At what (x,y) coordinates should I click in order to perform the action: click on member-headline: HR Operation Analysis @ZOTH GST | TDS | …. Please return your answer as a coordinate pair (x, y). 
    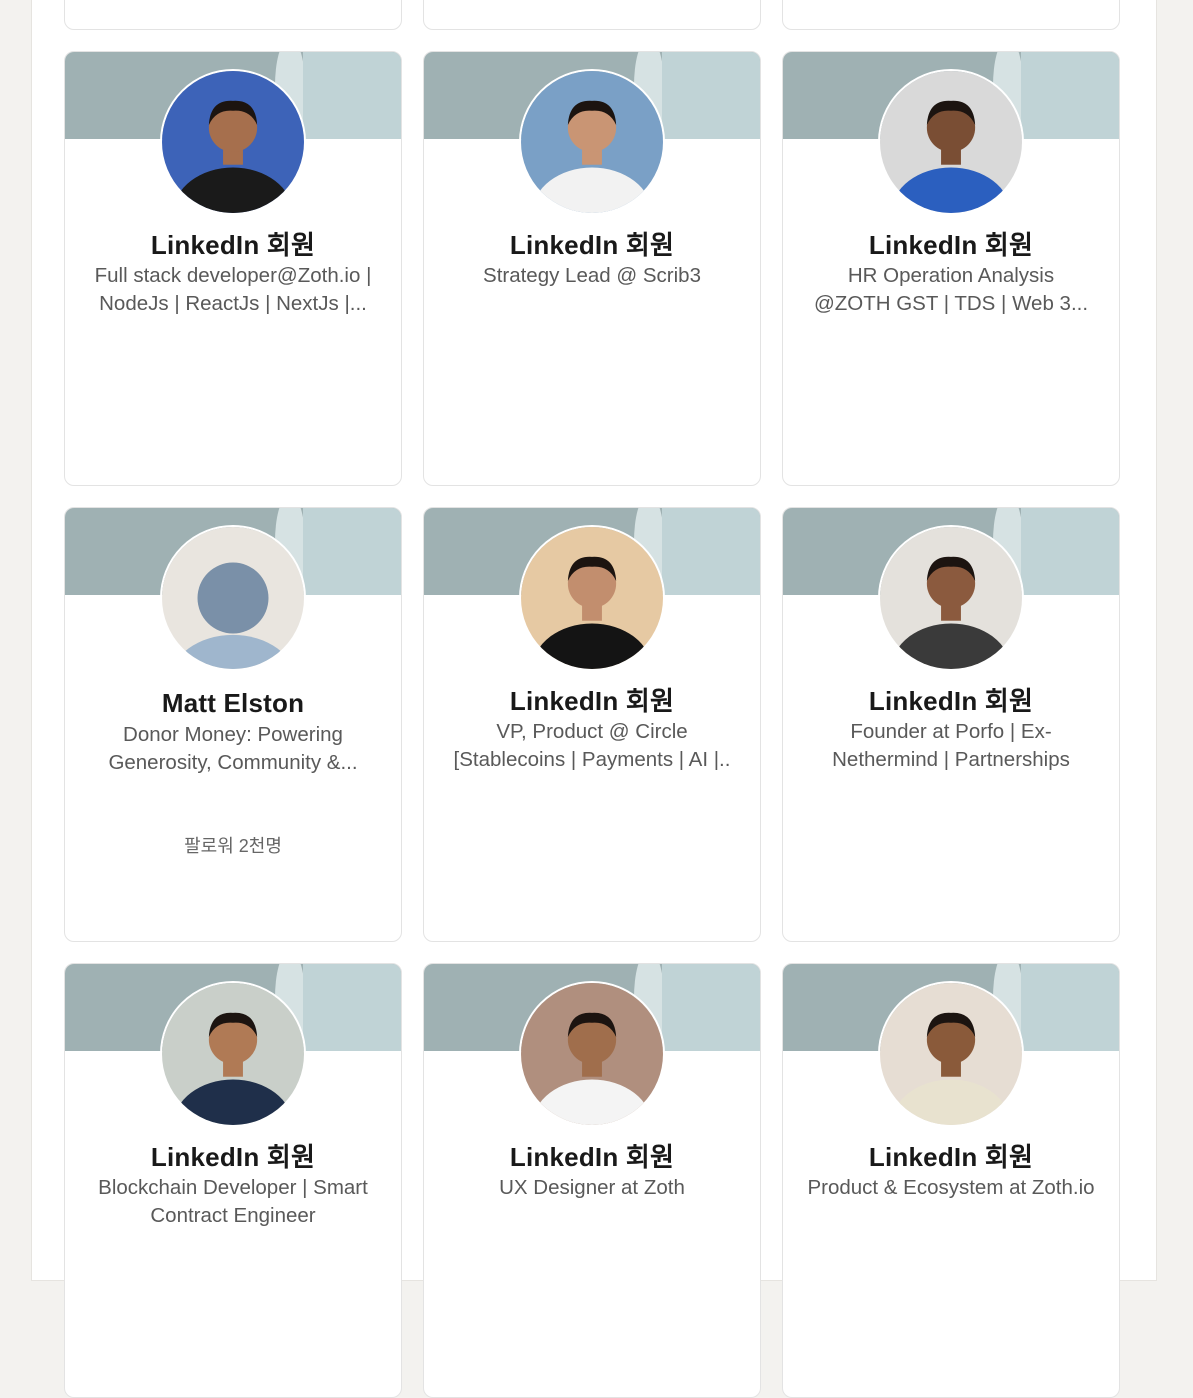
    Looking at the image, I should click on (951, 289).